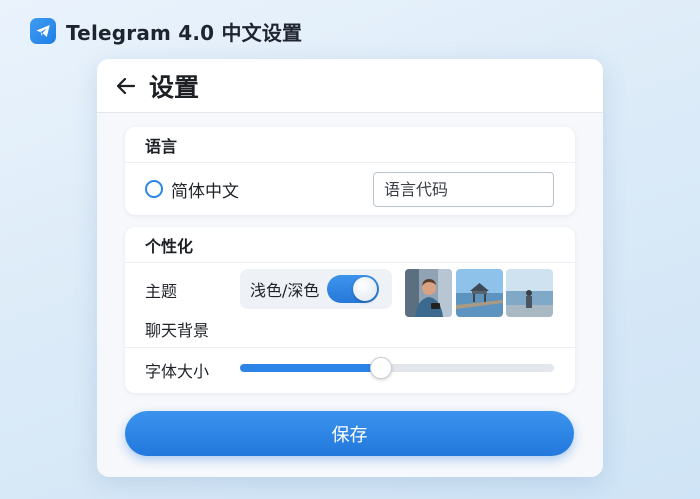 This screenshot has height=499, width=700. Describe the element at coordinates (350, 145) in the screenshot. I see `language-section-title: 语言` at that location.